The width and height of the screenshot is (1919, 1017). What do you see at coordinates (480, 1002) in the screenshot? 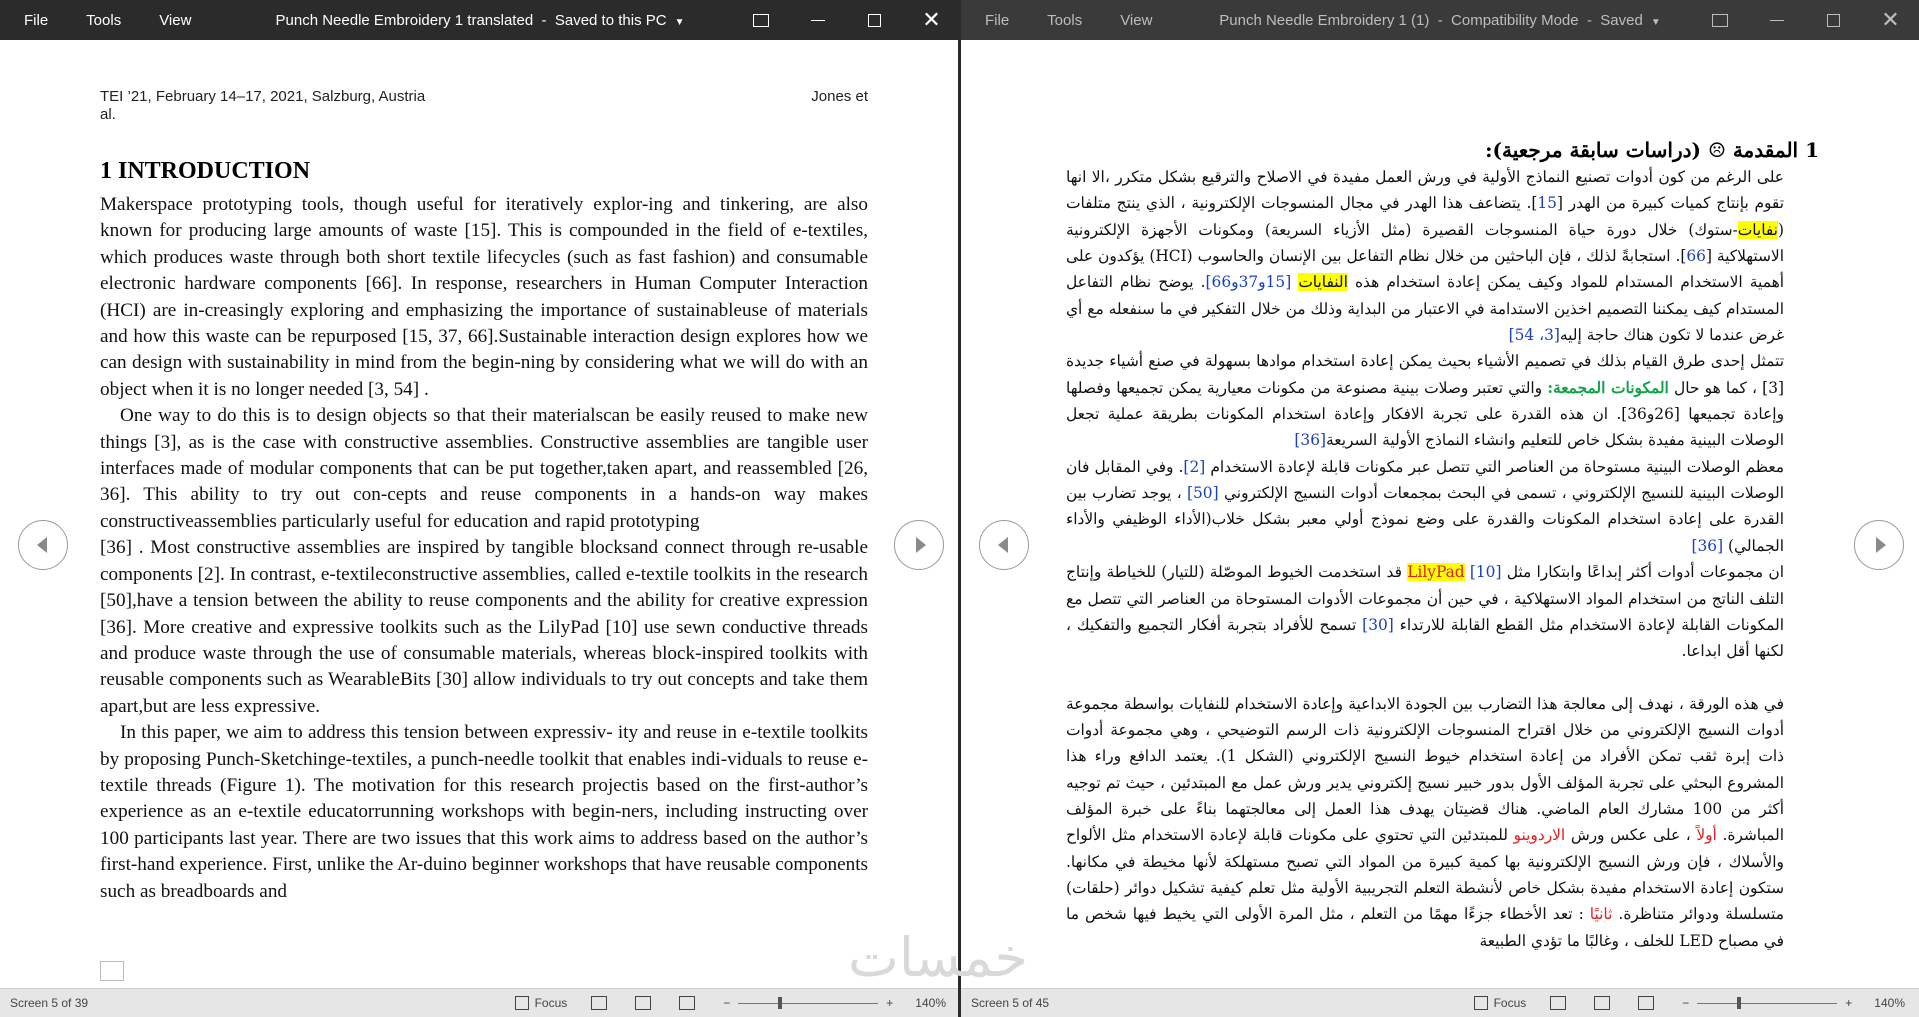
I see `left-status-bar: Screen 5 of 39 Focus − + 140%` at bounding box center [480, 1002].